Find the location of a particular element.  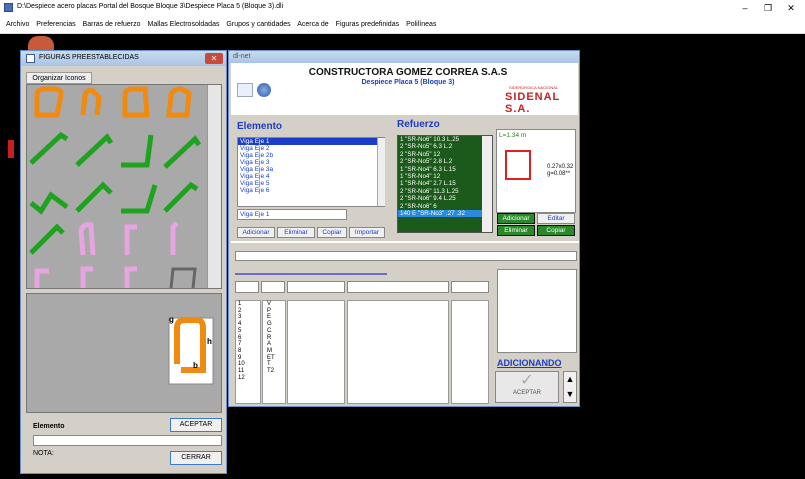

row-number: 11 is located at coordinates (241, 371).